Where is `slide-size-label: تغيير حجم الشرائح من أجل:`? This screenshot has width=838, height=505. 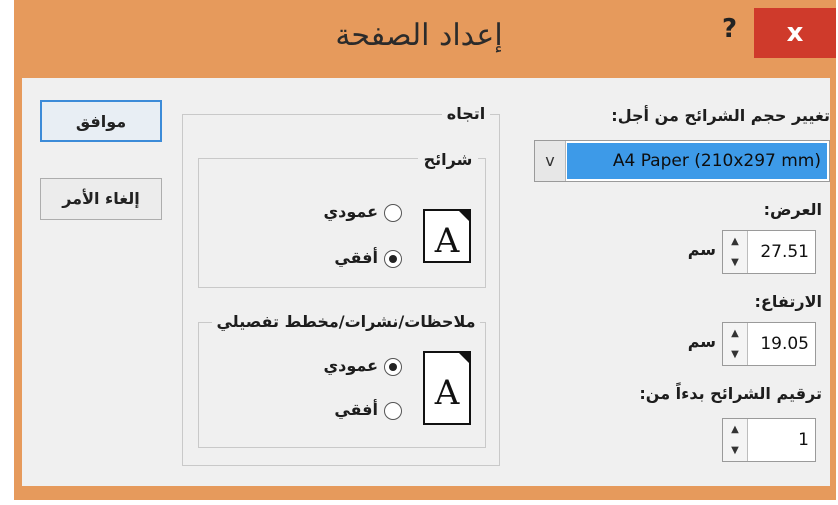
slide-size-label: تغيير حجم الشرائح من أجل: is located at coordinates (720, 115).